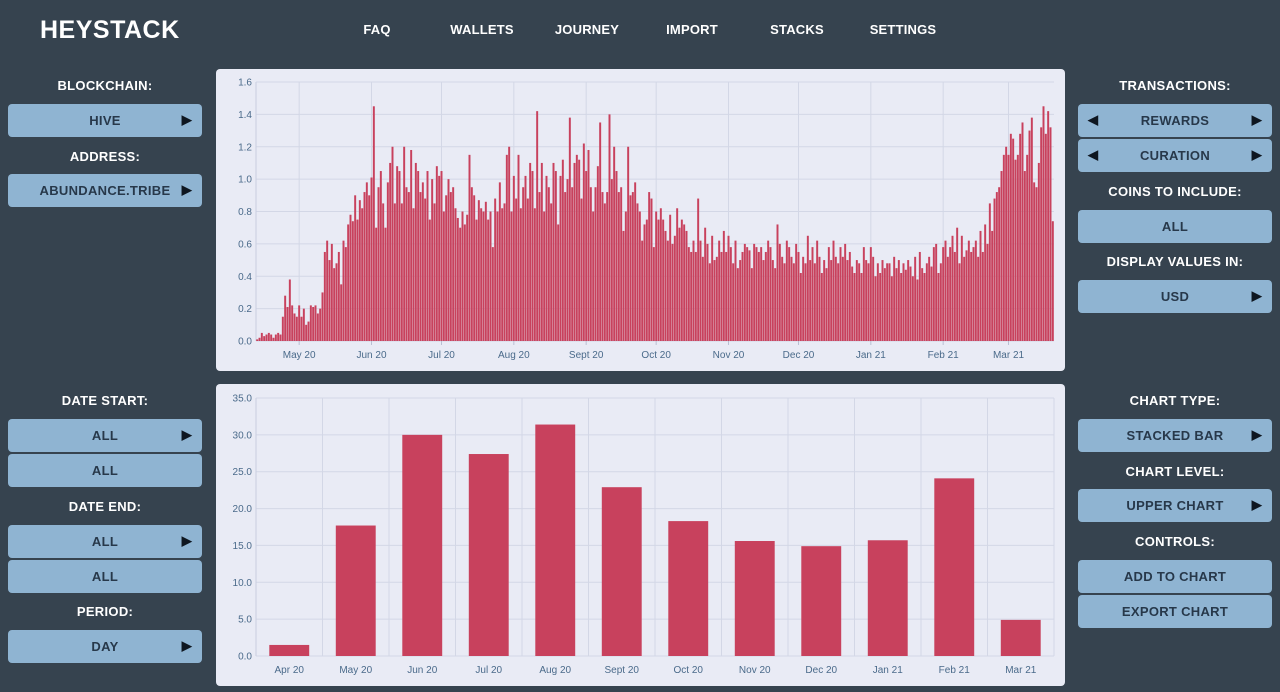  I want to click on nav-settings: SETTINGS, so click(903, 29).